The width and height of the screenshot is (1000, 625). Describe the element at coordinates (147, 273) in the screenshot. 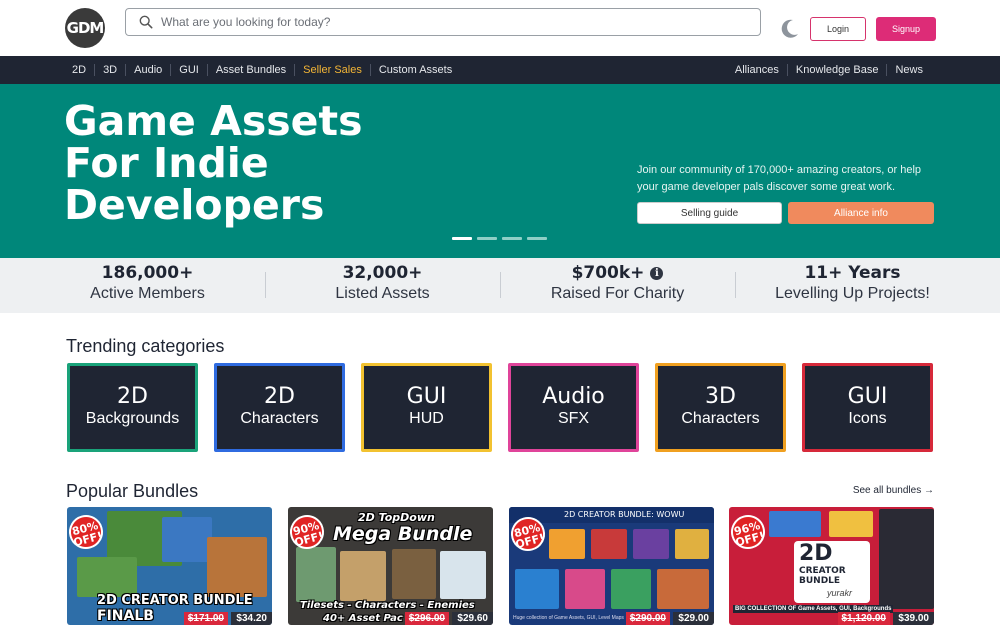

I see `stat-value: 186,000+` at that location.